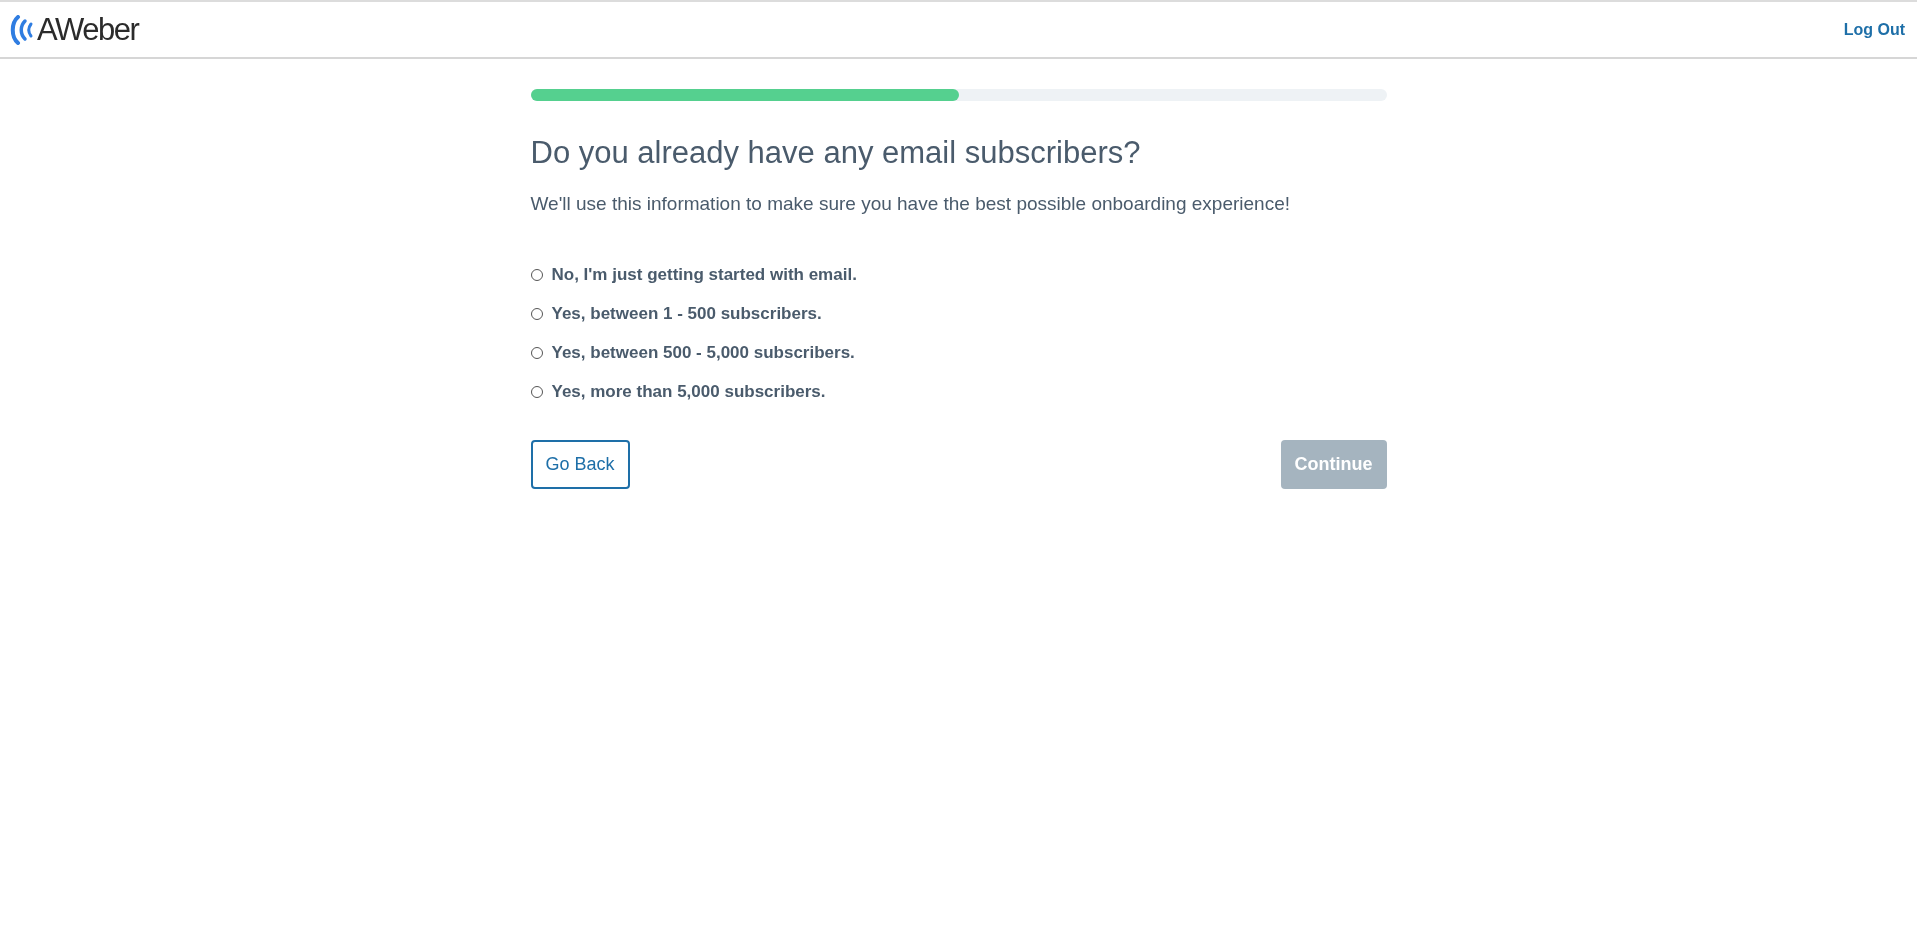 The width and height of the screenshot is (1917, 943). Describe the element at coordinates (580, 464) in the screenshot. I see `go-back-button: Go Back` at that location.